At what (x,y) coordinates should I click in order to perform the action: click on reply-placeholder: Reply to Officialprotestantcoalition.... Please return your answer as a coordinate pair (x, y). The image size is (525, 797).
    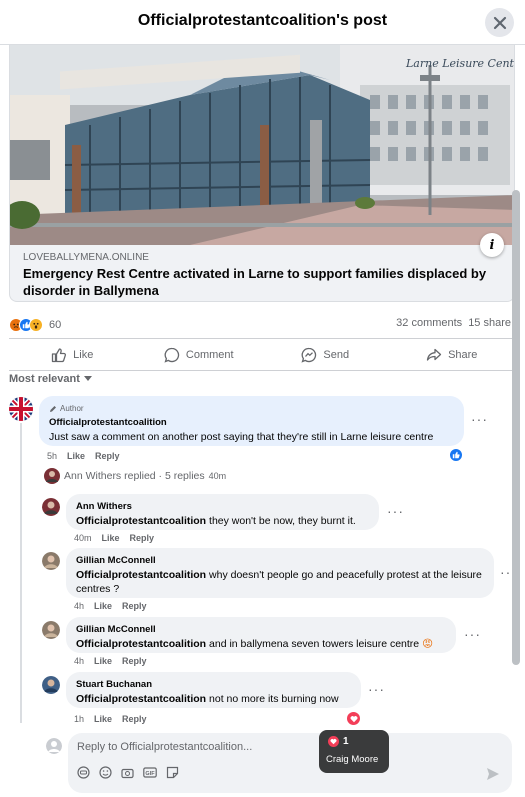
    Looking at the image, I should click on (165, 747).